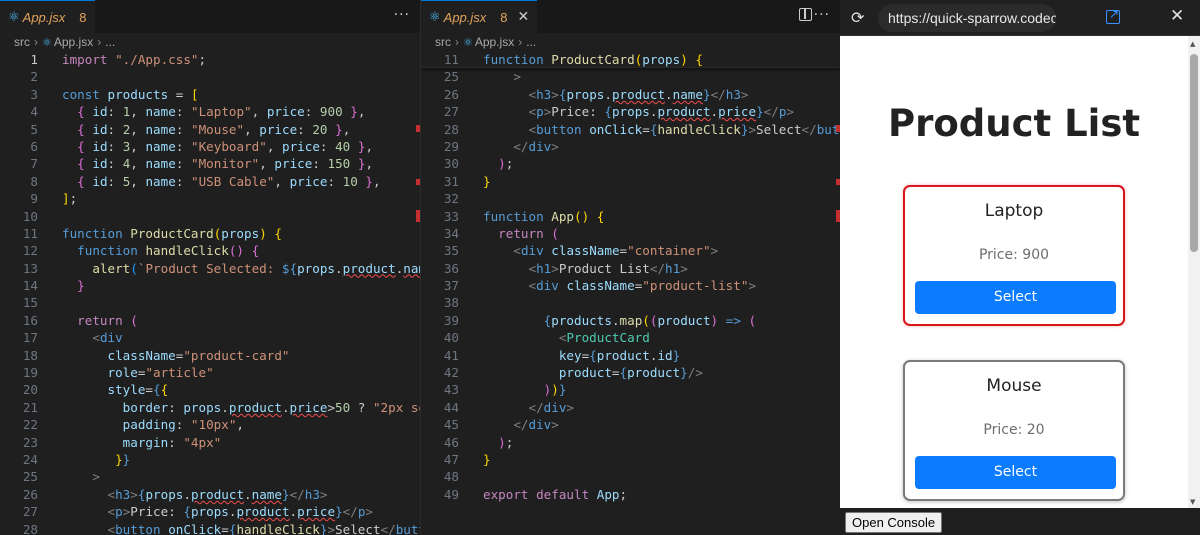 This screenshot has width=1200, height=535. Describe the element at coordinates (210, 372) in the screenshot. I see `code-line: 19 role="article"` at that location.